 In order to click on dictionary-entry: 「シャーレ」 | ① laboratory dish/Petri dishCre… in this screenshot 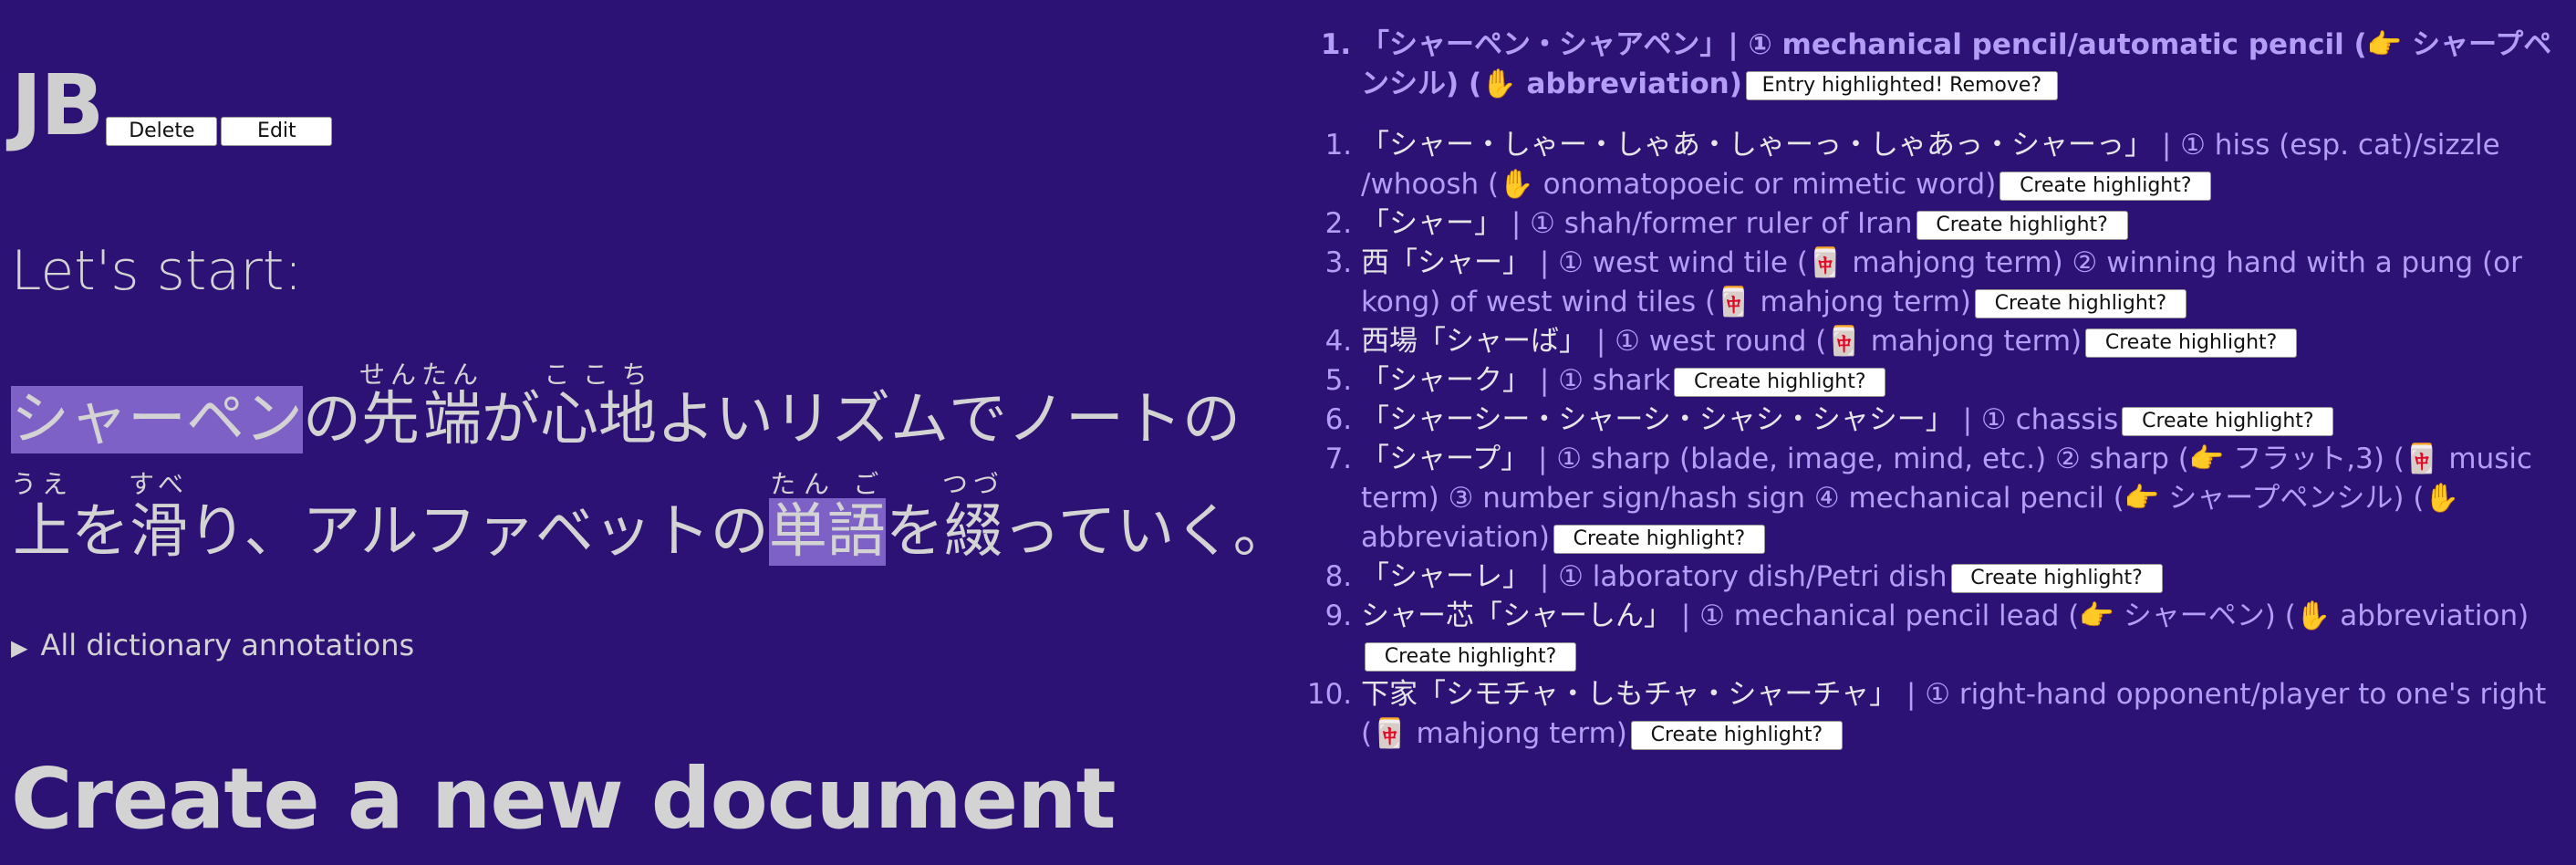, I will do `click(1958, 577)`.